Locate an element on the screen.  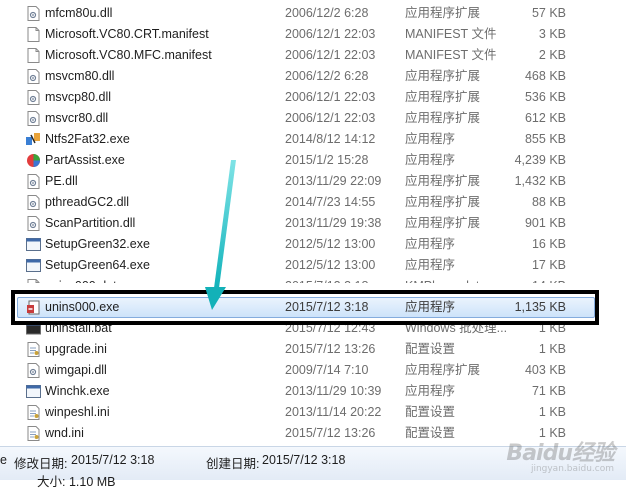
file-name: pthreadGC2.dll is located at coordinates (87, 202).